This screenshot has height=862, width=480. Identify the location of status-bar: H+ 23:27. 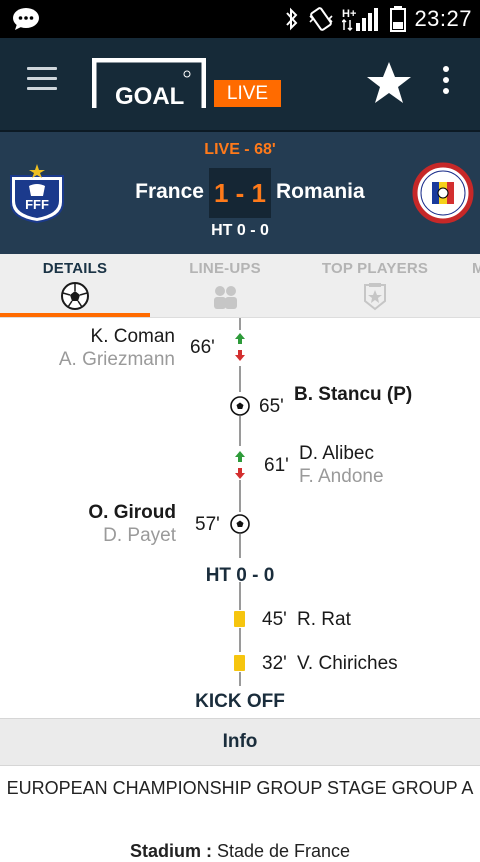
(240, 19).